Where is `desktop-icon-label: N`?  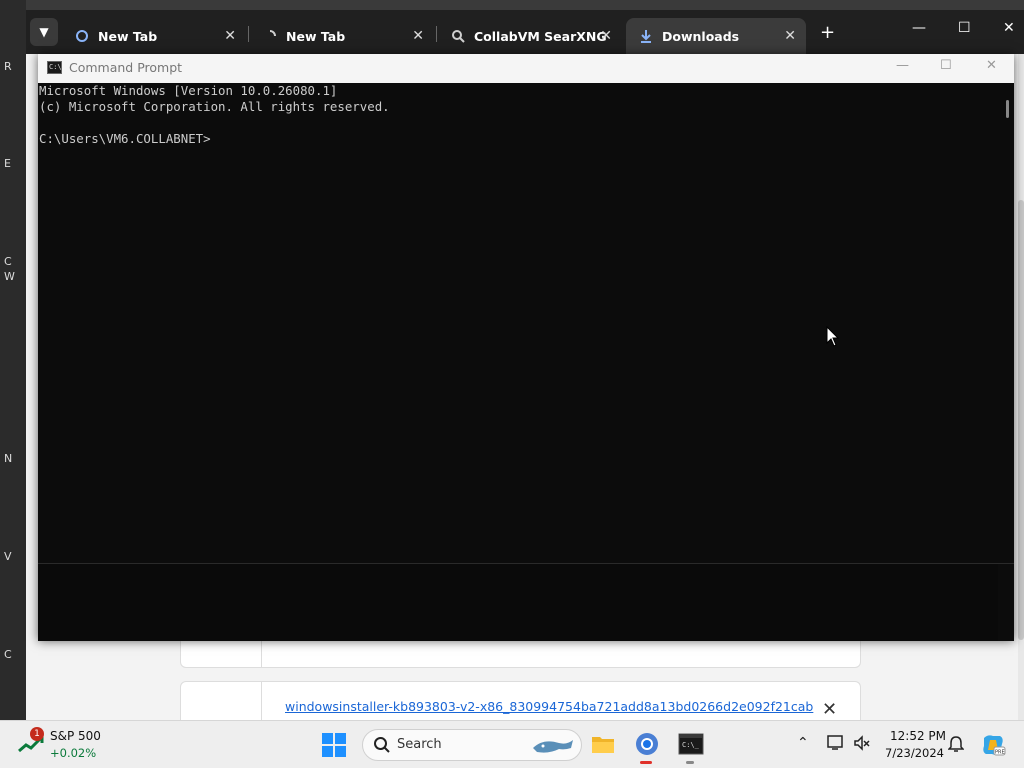
desktop-icon-label: N is located at coordinates (8, 458).